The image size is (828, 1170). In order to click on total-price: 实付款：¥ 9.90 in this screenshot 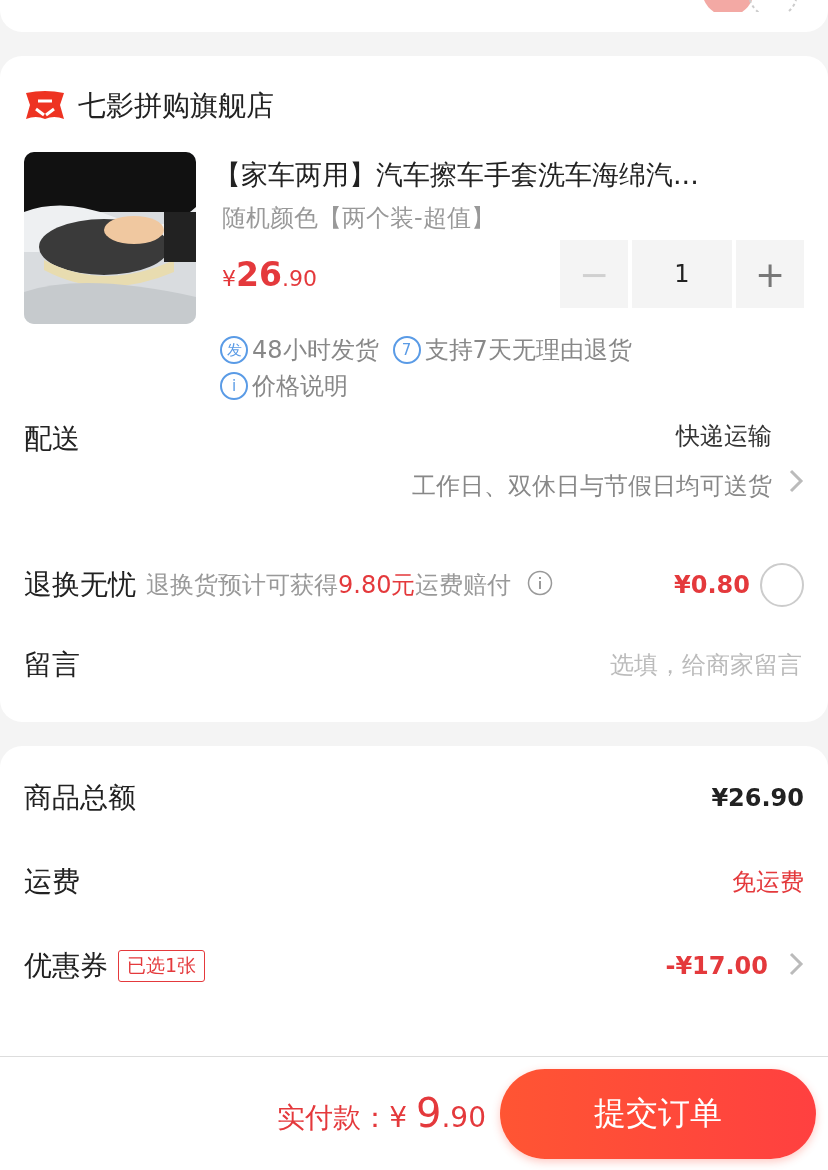, I will do `click(381, 1113)`.